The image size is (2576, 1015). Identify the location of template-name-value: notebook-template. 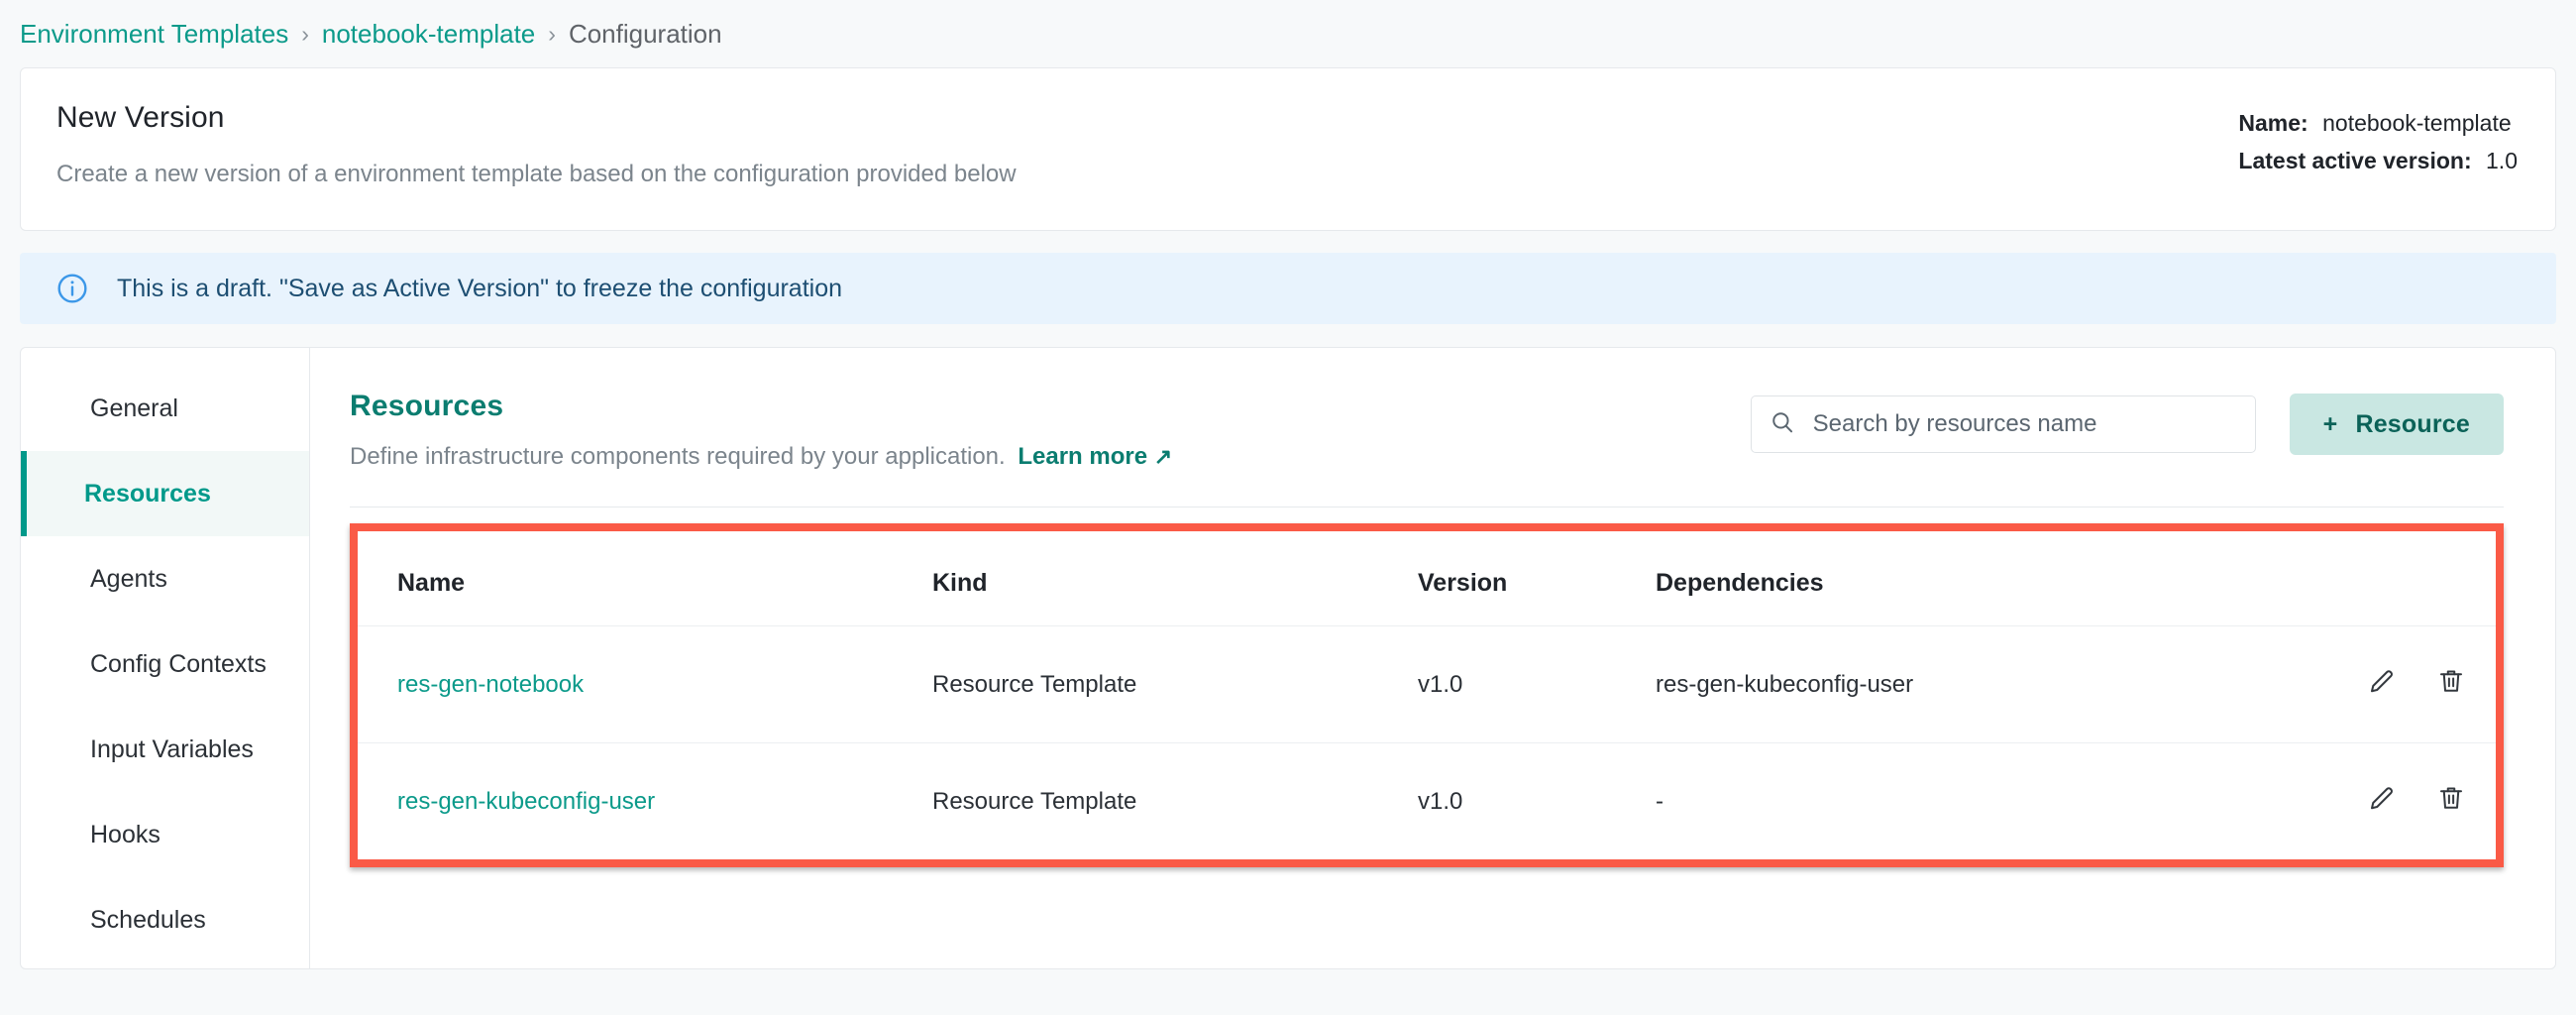
(2417, 123).